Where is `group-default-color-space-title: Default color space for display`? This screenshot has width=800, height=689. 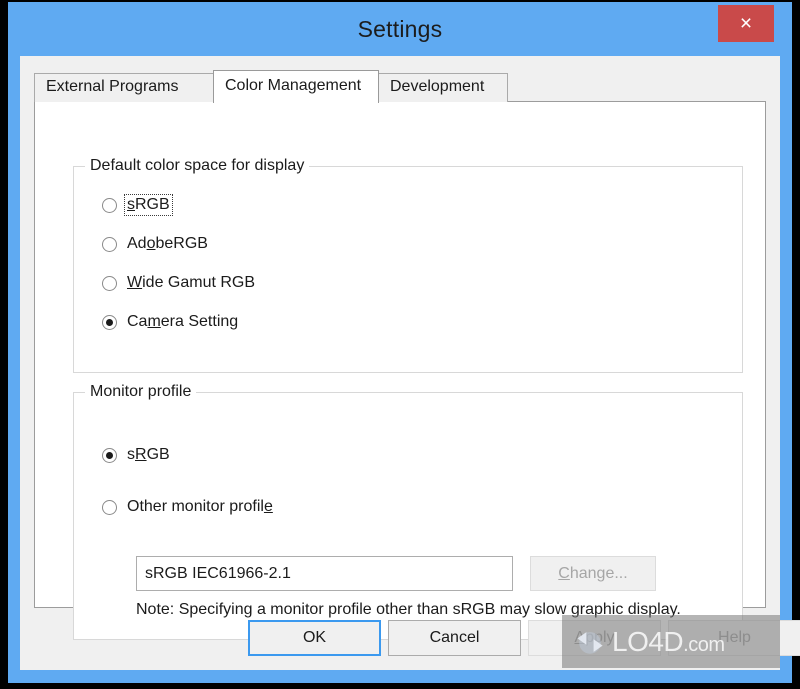 group-default-color-space-title: Default color space for display is located at coordinates (197, 166).